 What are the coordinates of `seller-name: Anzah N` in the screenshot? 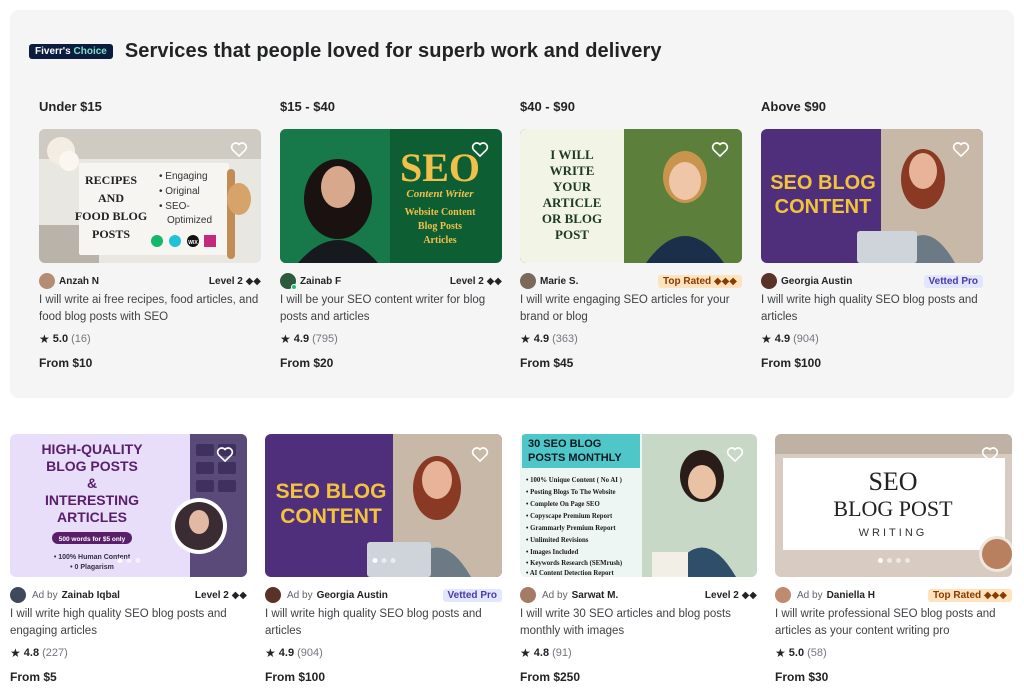 It's located at (79, 281).